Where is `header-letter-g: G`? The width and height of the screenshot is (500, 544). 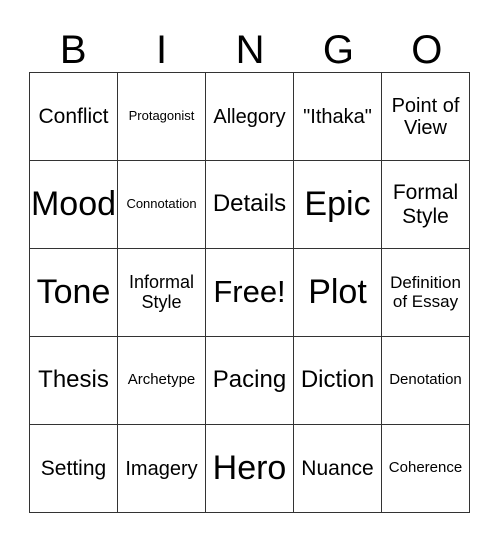
header-letter-g: G is located at coordinates (338, 50).